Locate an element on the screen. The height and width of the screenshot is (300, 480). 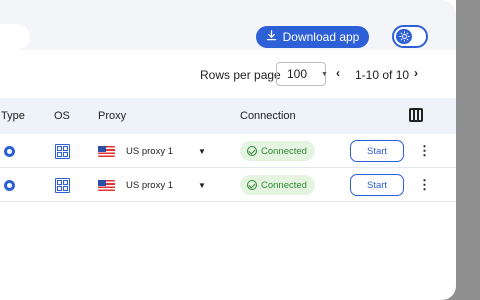
column-proxy: Proxy is located at coordinates (112, 116).